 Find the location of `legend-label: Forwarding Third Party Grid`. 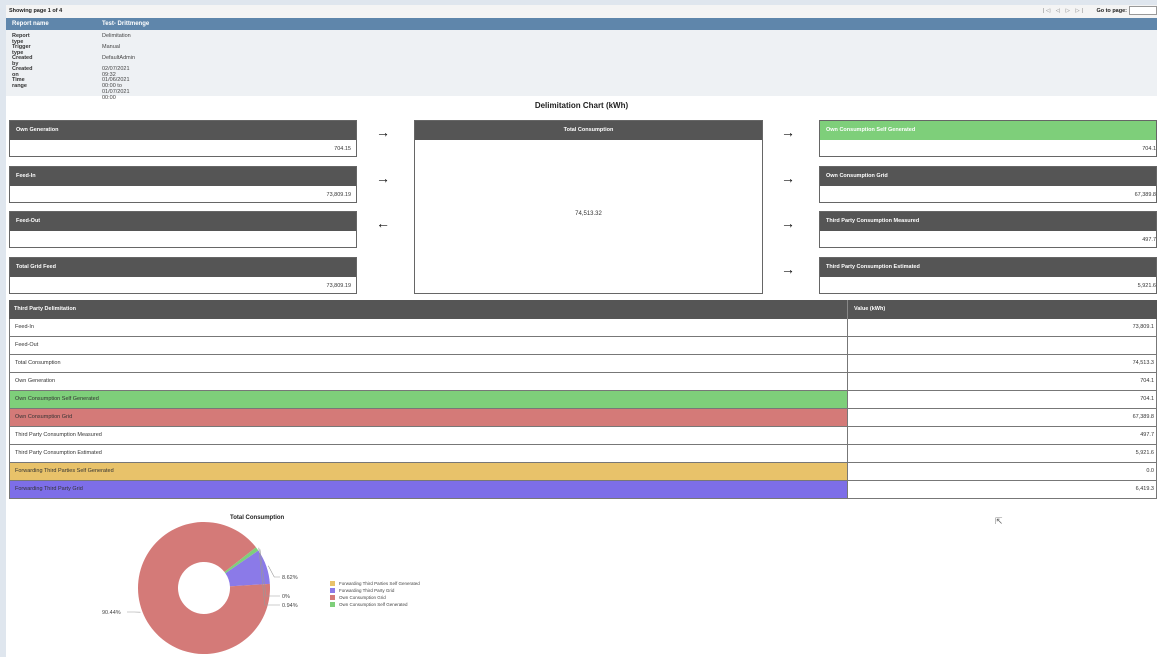

legend-label: Forwarding Third Party Grid is located at coordinates (367, 590).